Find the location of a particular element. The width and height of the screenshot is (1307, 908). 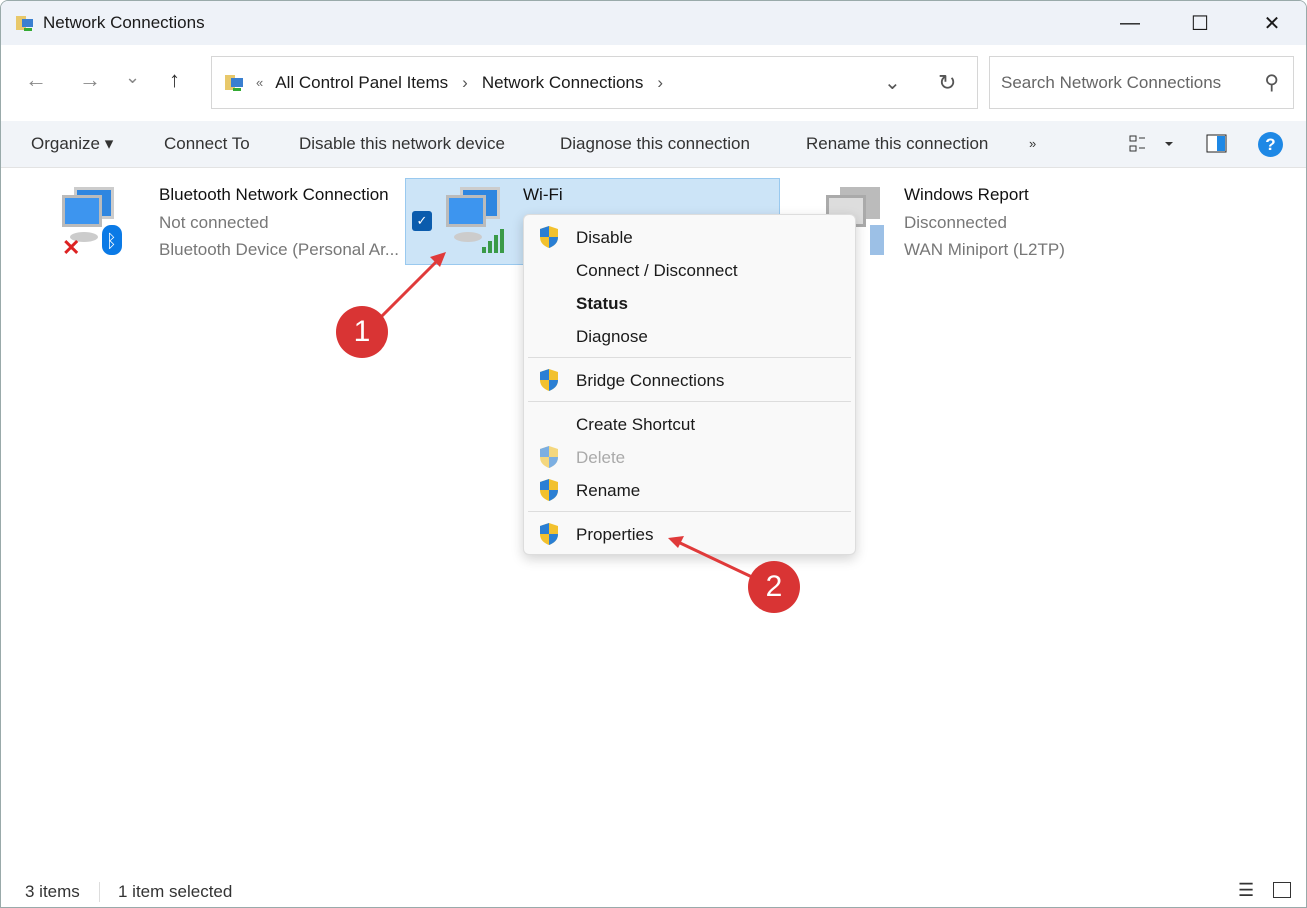

annotation-step-2: 2 is located at coordinates (774, 587).